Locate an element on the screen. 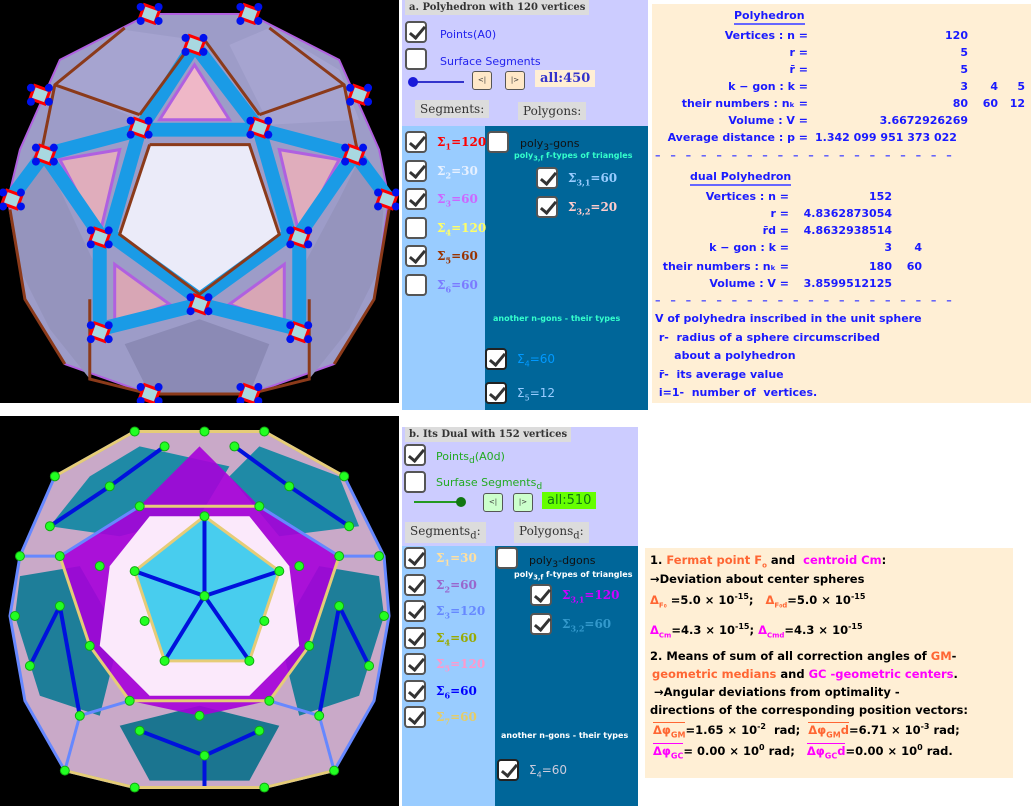 This screenshot has width=1031, height=806. dual-f-types-label: poly3,f f-types of triangles is located at coordinates (573, 576).